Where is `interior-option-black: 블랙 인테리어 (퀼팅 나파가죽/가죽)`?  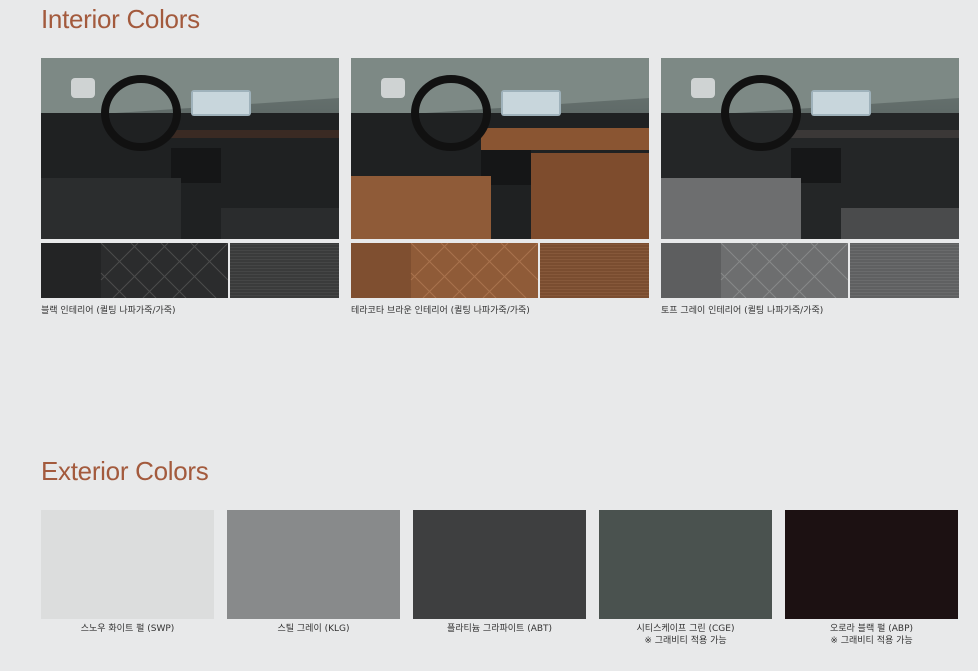
interior-option-black: 블랙 인테리어 (퀼팅 나파가죽/가죽) is located at coordinates (190, 187).